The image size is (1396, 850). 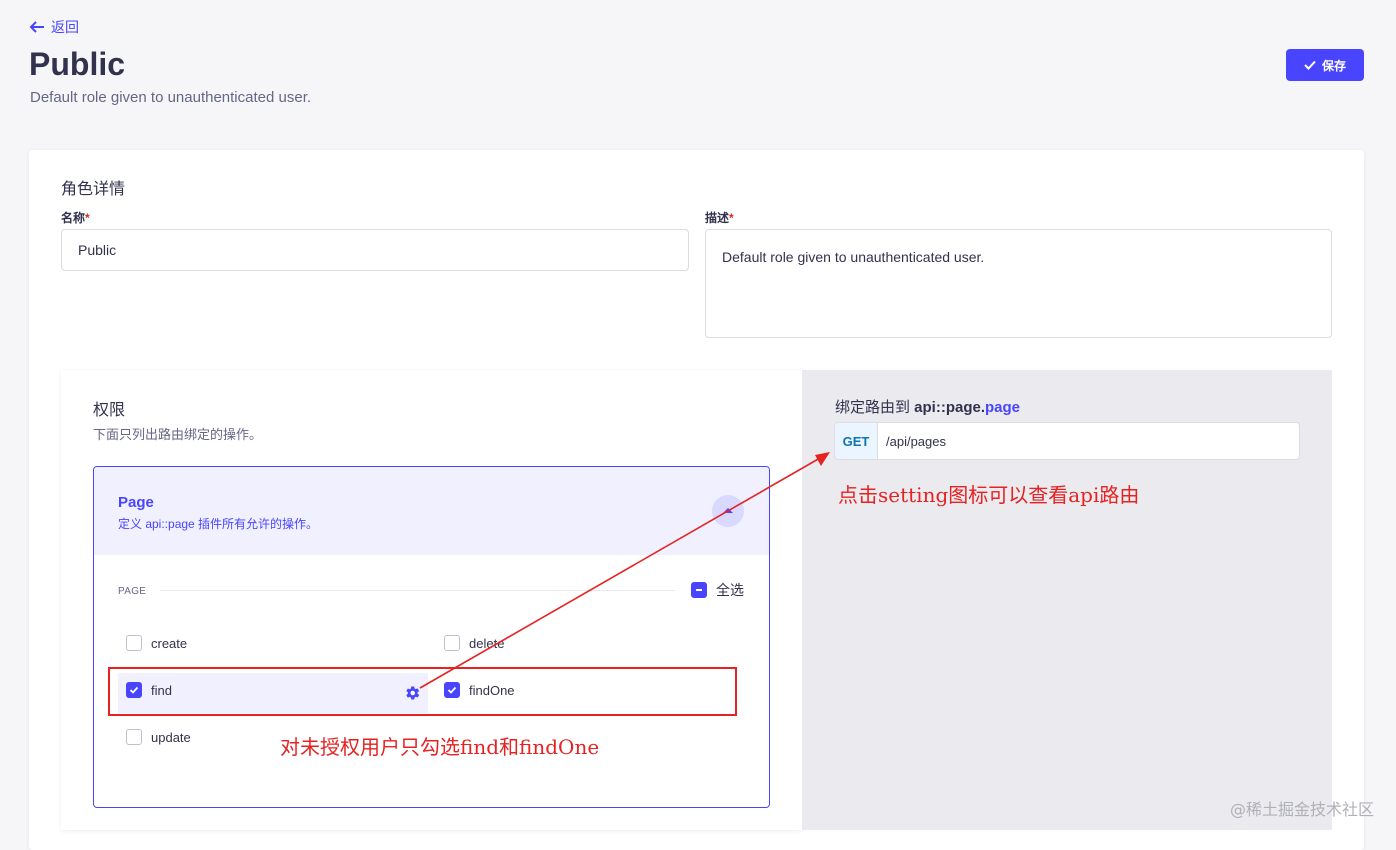 I want to click on group-label: PAGE, so click(x=132, y=591).